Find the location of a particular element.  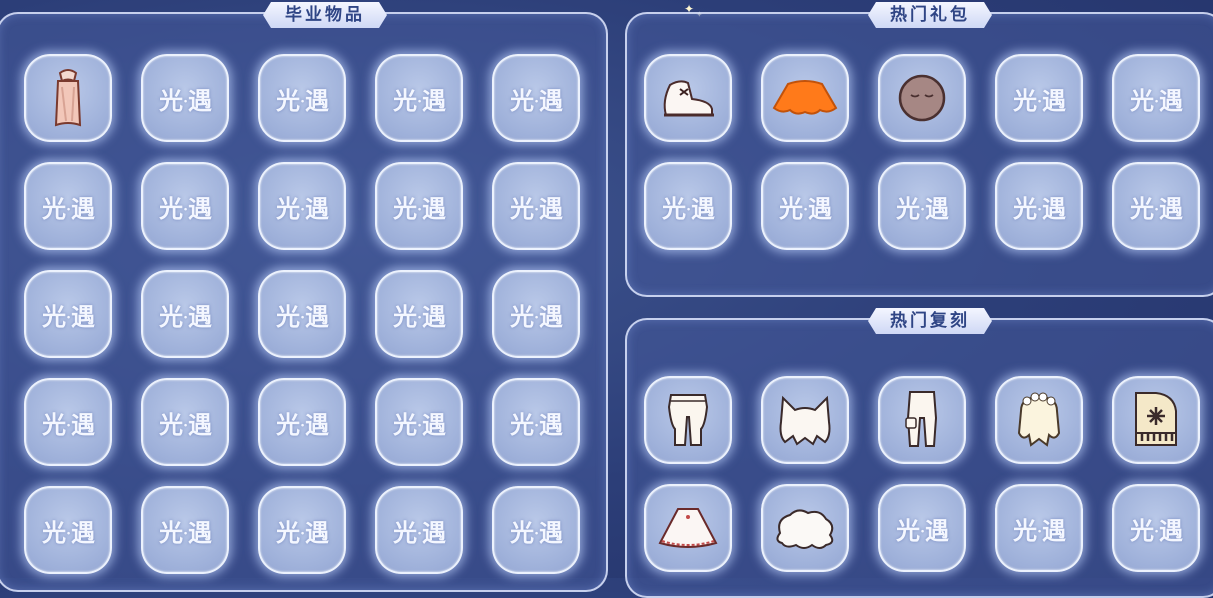

poncho-cape-icon is located at coordinates (688, 528).